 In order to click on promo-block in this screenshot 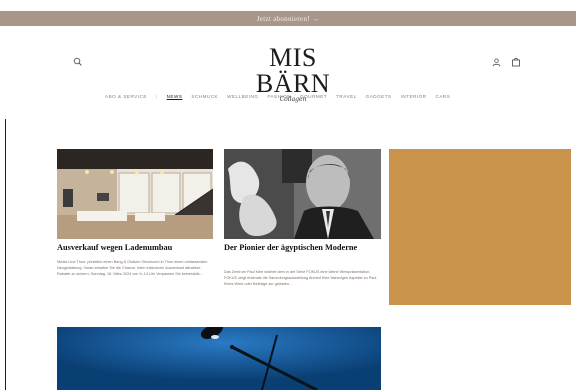, I will do `click(480, 227)`.